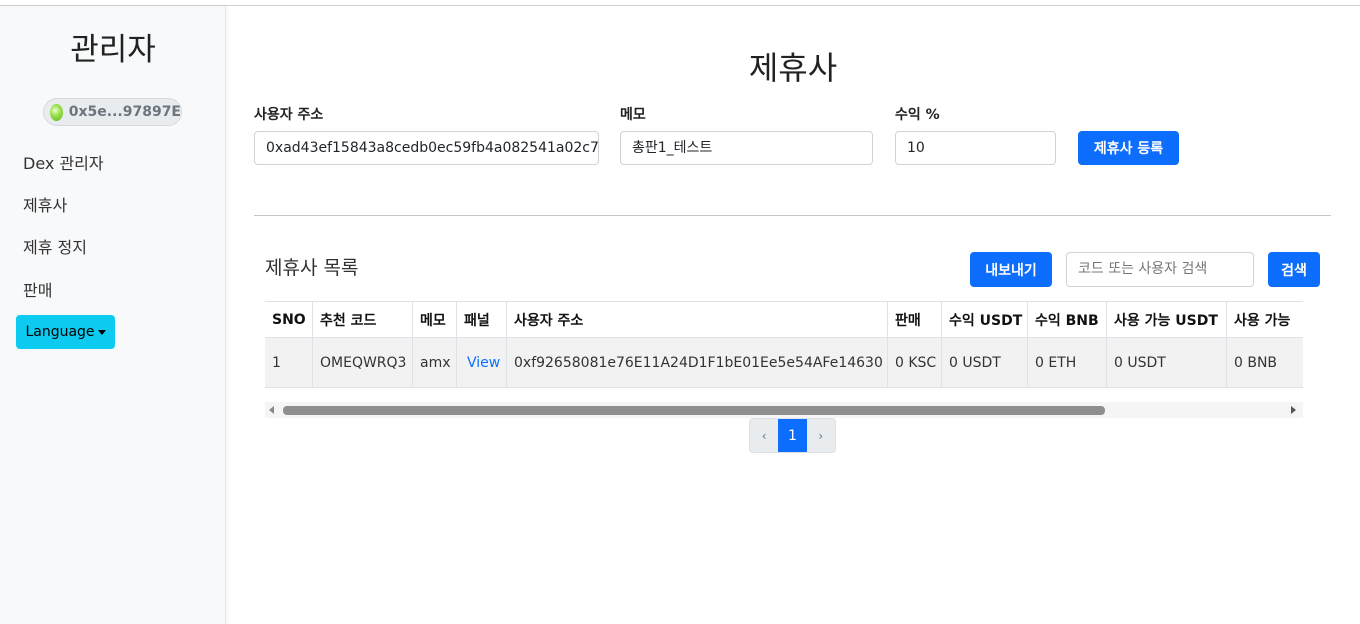 The width and height of the screenshot is (1360, 624). I want to click on cell-panel: View, so click(481, 362).